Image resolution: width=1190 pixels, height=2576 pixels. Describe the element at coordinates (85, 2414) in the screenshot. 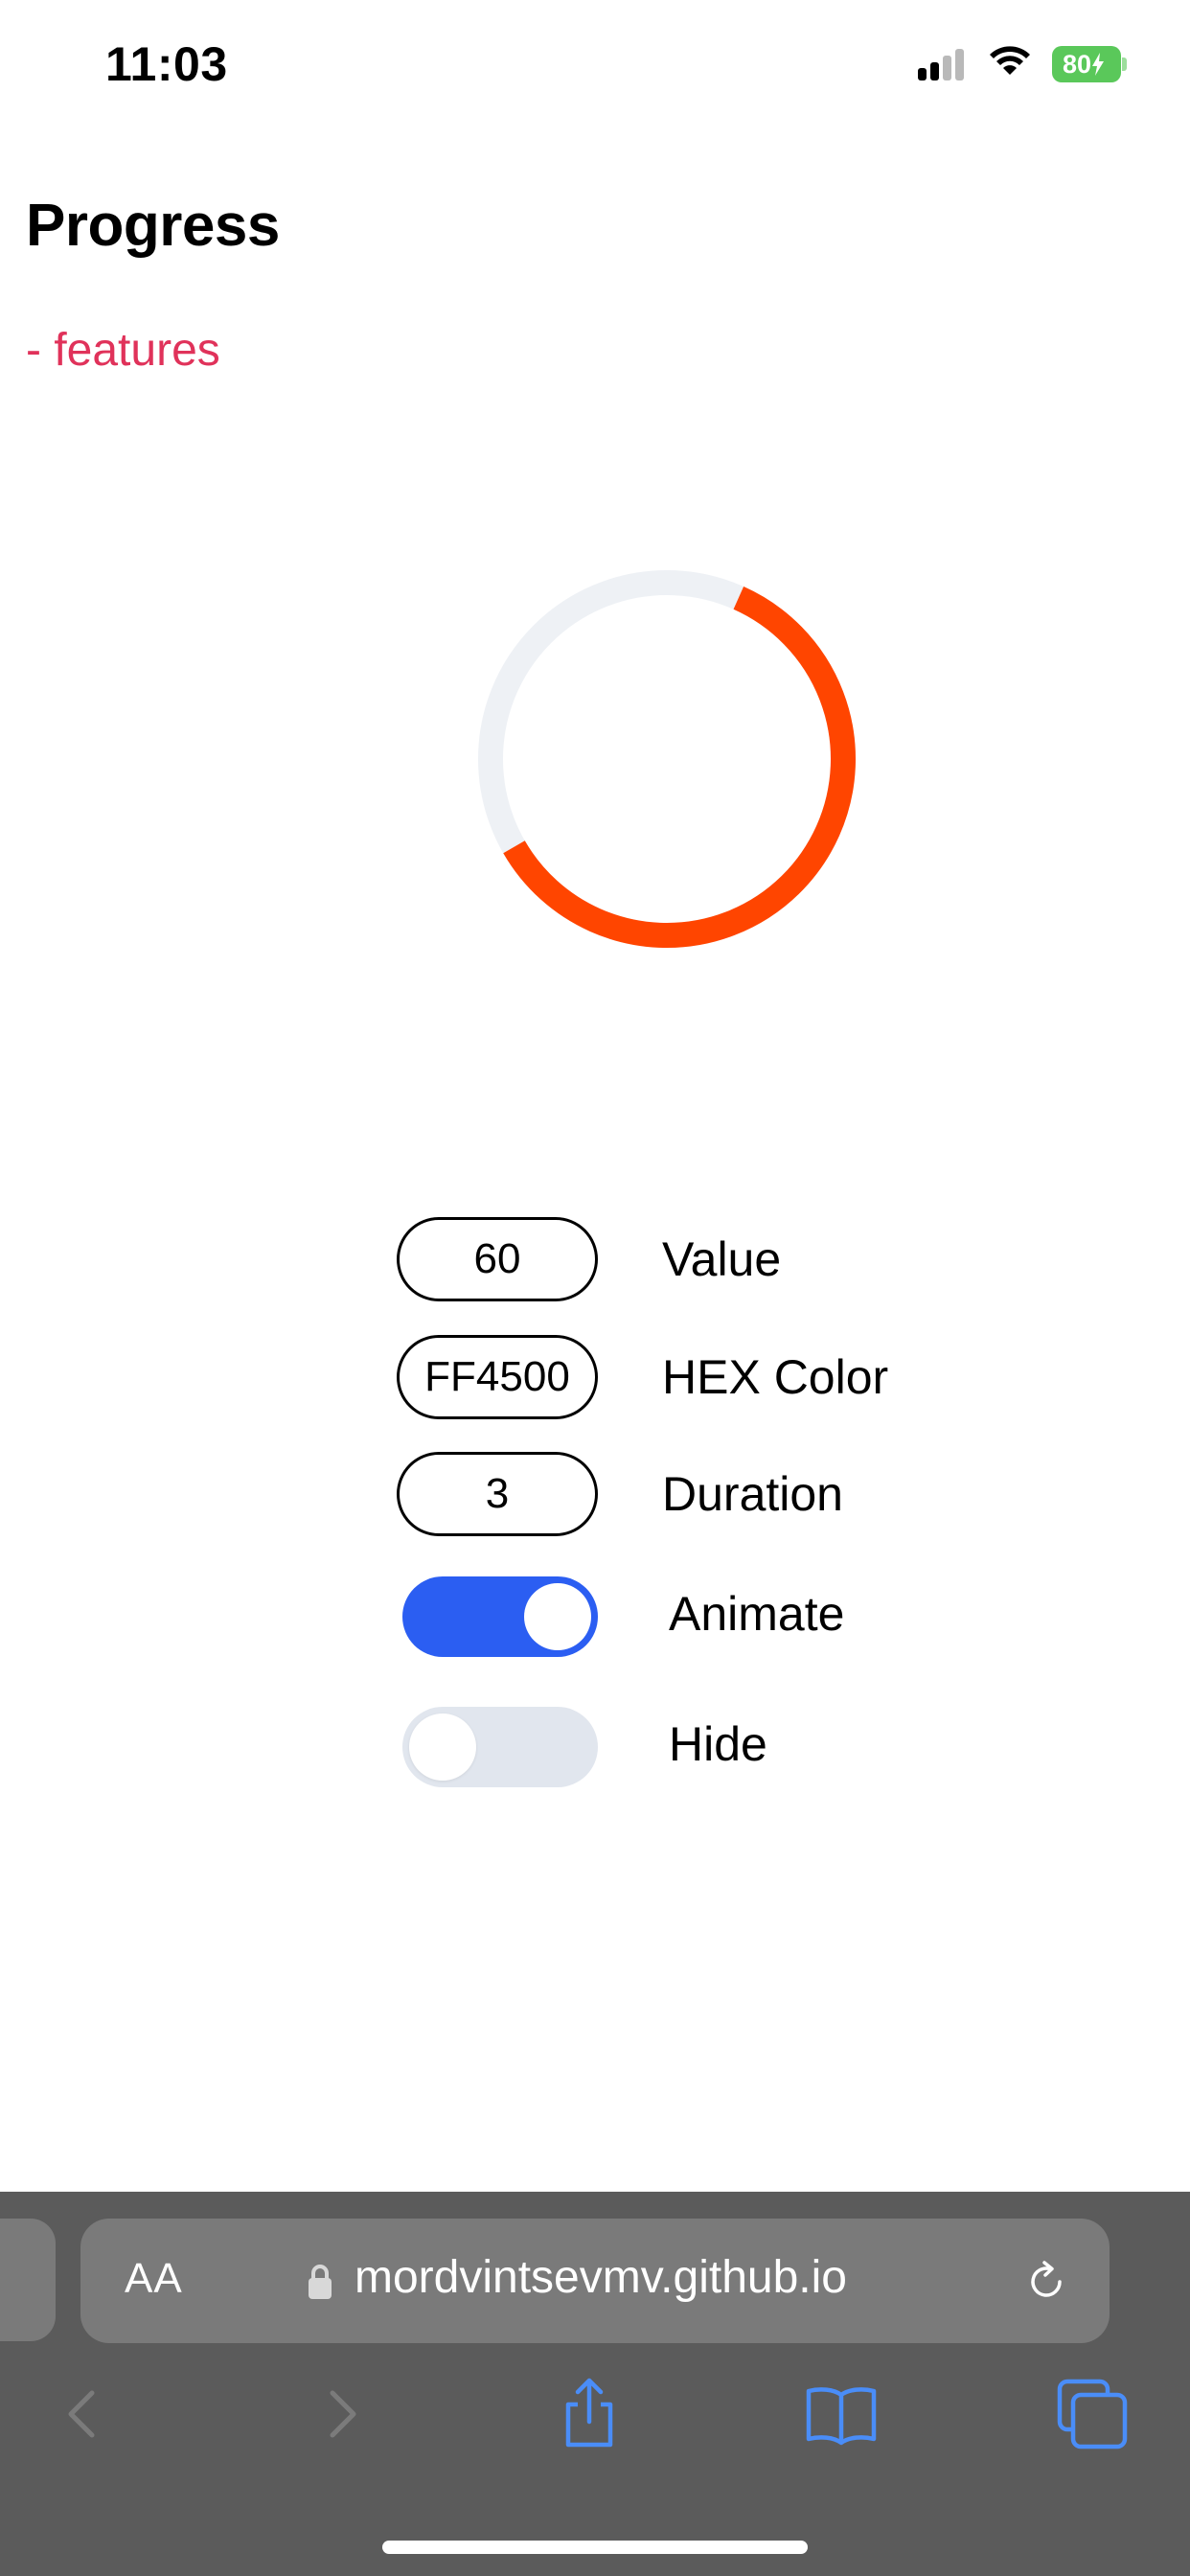

I see `back-icon` at that location.